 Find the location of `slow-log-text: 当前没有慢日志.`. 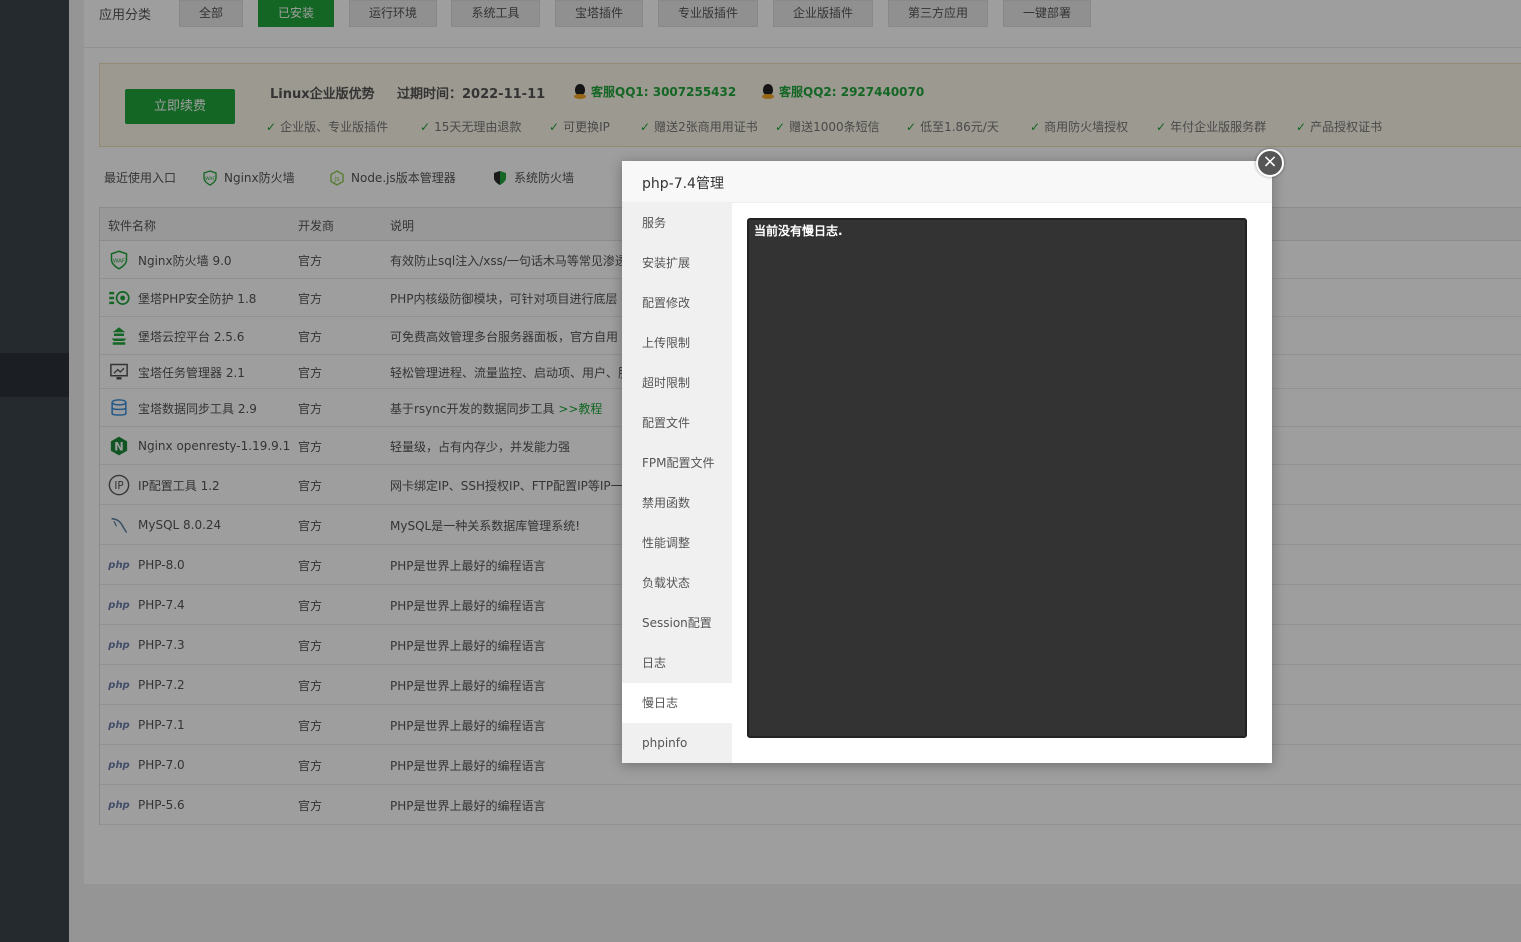

slow-log-text: 当前没有慢日志. is located at coordinates (798, 231).